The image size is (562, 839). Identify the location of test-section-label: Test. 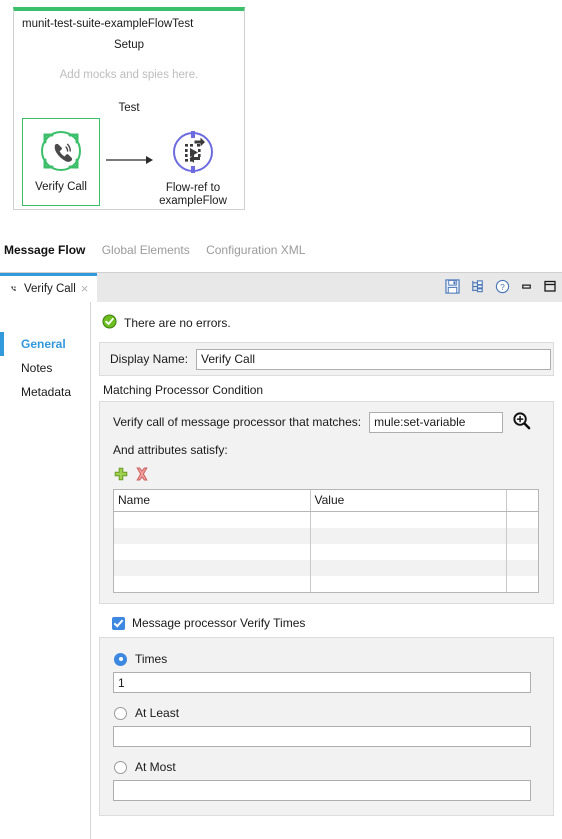
(129, 108).